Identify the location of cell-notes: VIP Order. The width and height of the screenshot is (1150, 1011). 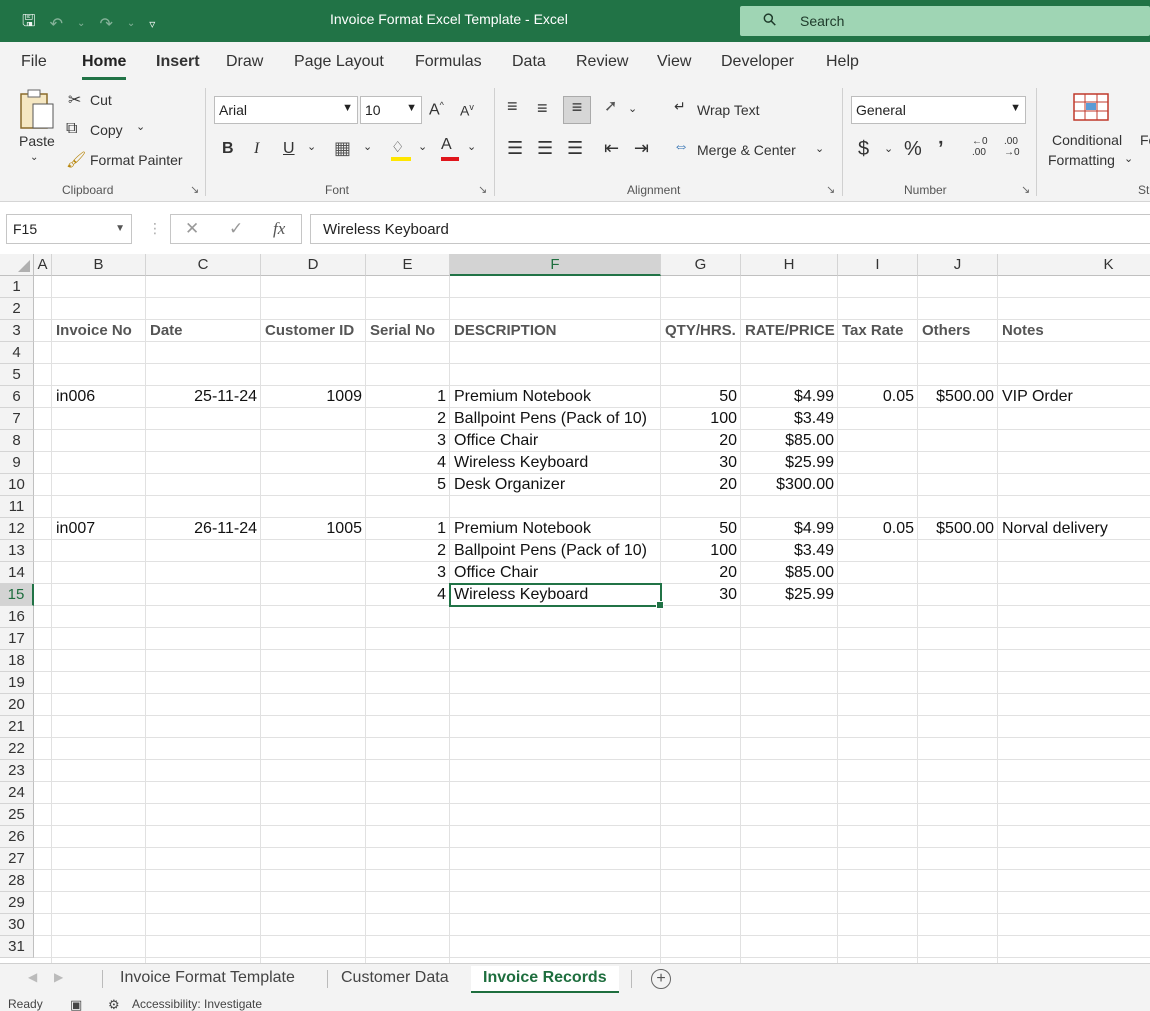
(1074, 397).